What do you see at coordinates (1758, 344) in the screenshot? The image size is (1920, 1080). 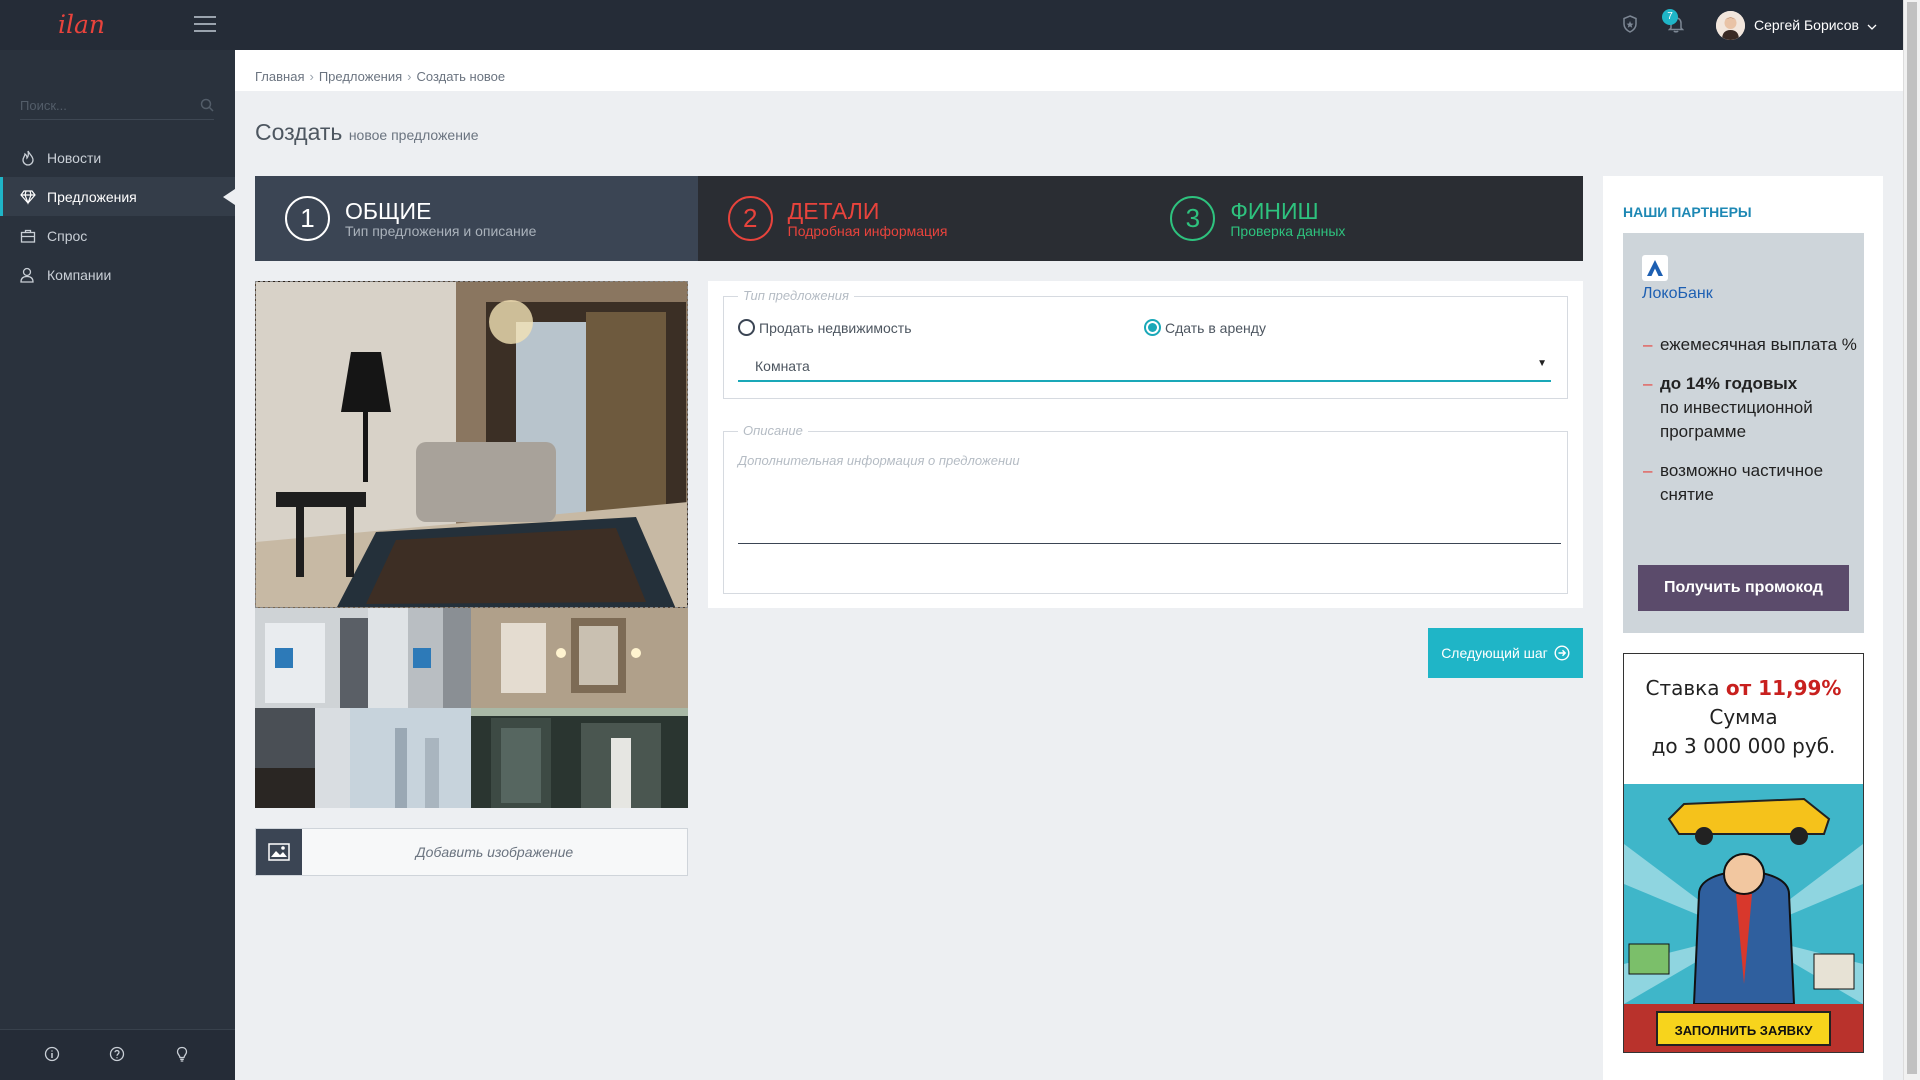 I see `benefit-text: ежемесячная выплата %` at bounding box center [1758, 344].